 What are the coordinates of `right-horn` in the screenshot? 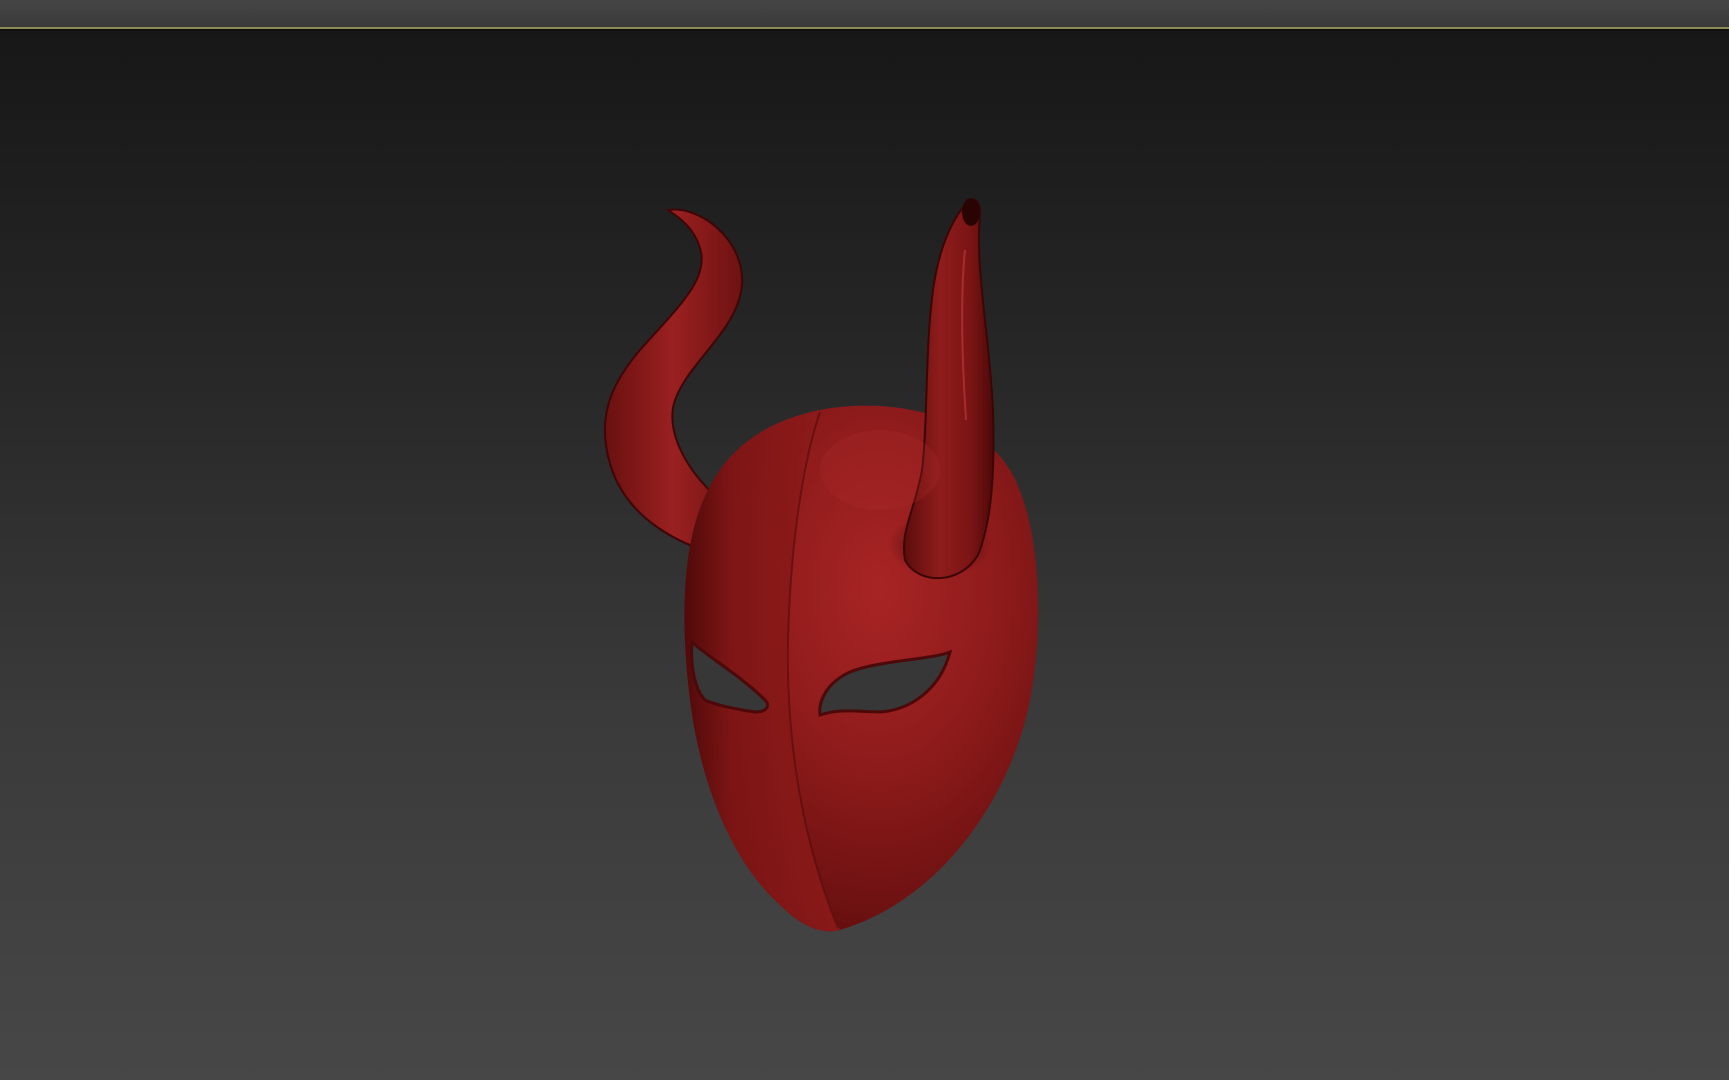 It's located at (949, 389).